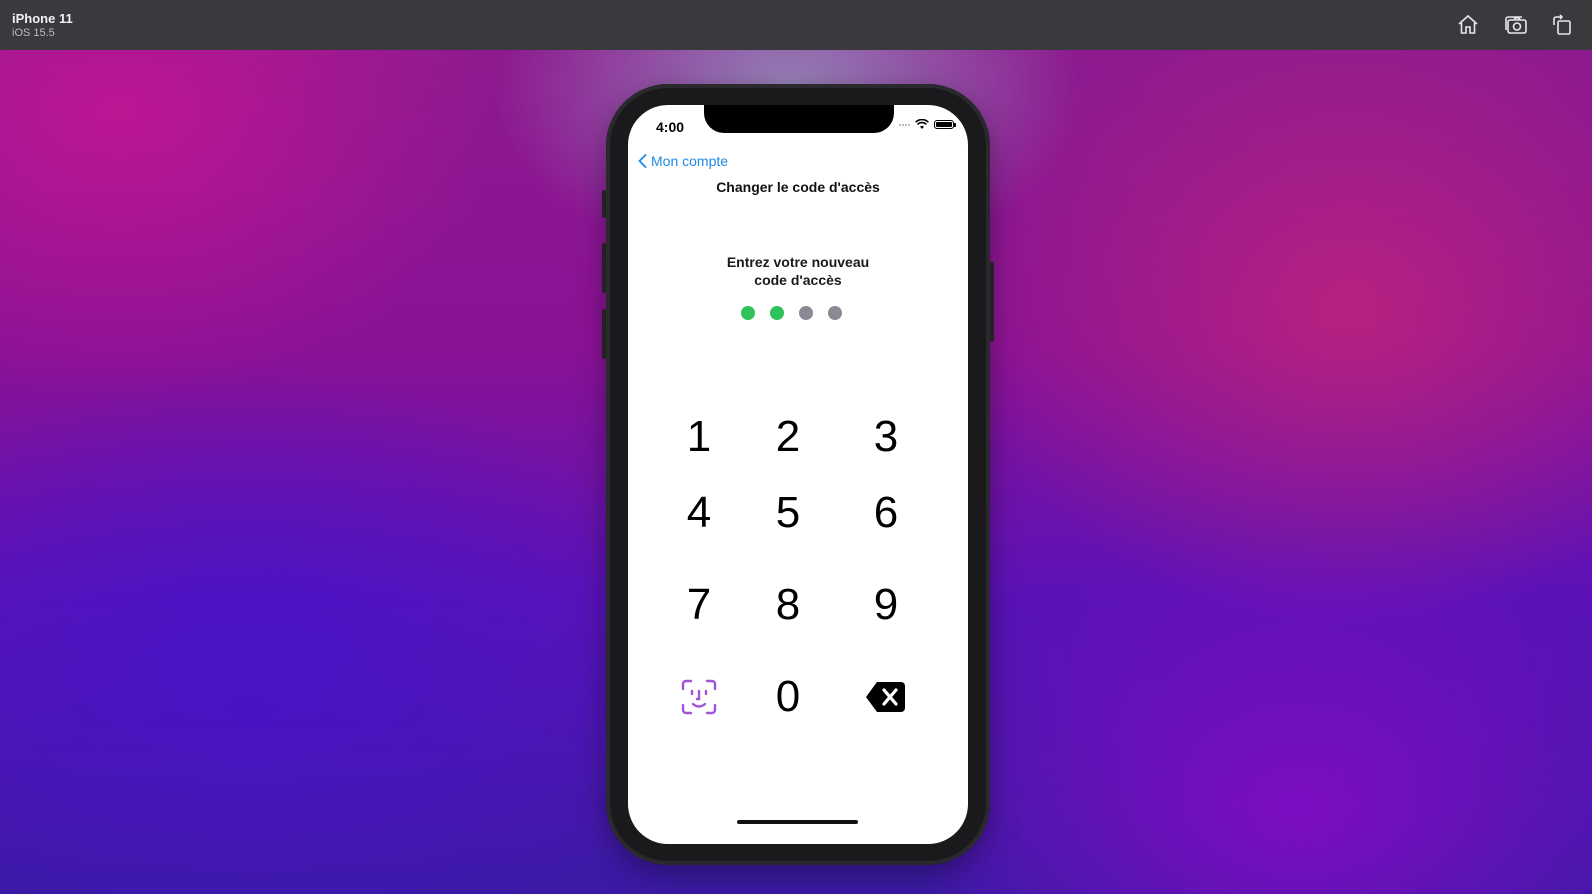 The height and width of the screenshot is (894, 1592). Describe the element at coordinates (699, 513) in the screenshot. I see `key-4: 4` at that location.